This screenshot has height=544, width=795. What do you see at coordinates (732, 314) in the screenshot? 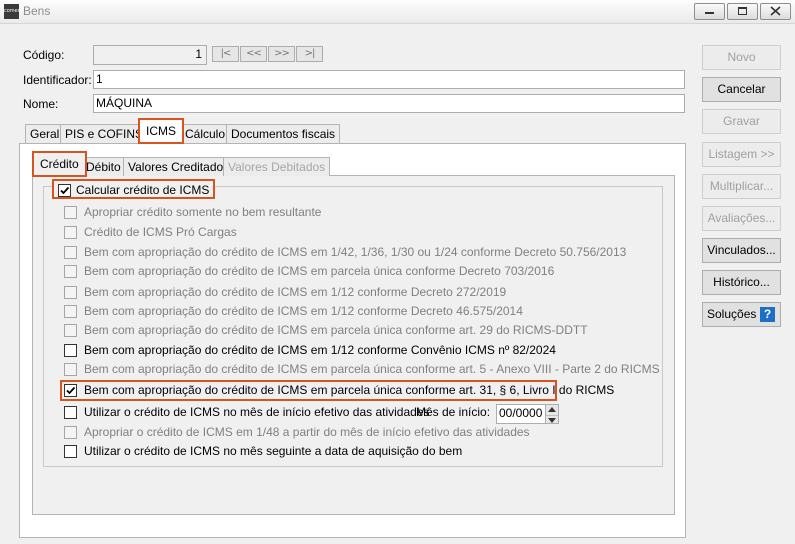
I see `solucoes-label: Soluções` at bounding box center [732, 314].